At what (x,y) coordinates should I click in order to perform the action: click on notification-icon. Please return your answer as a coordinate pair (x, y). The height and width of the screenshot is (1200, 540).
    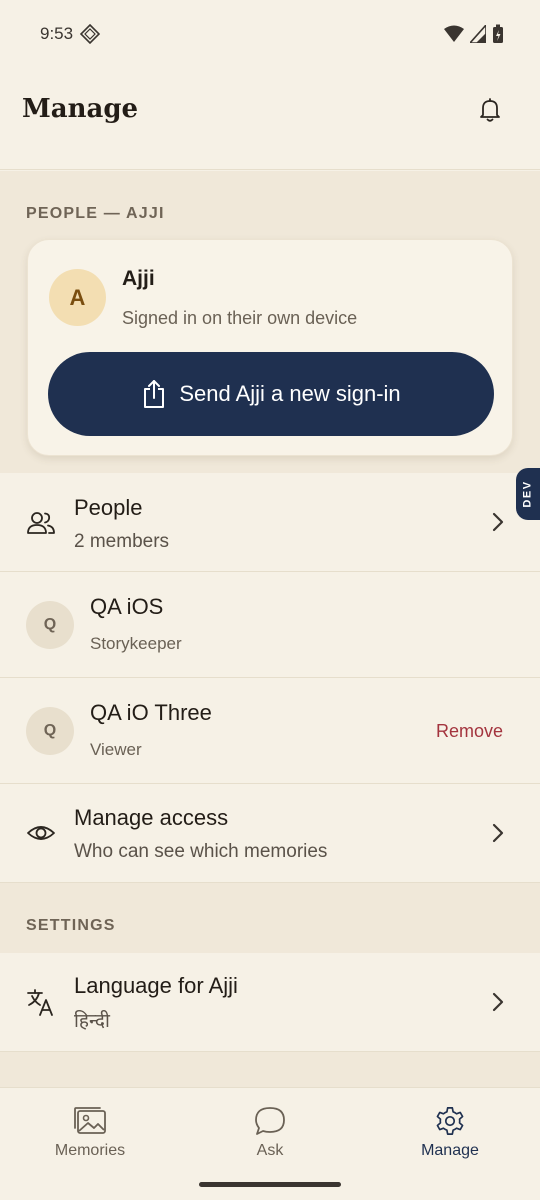
    Looking at the image, I should click on (90, 34).